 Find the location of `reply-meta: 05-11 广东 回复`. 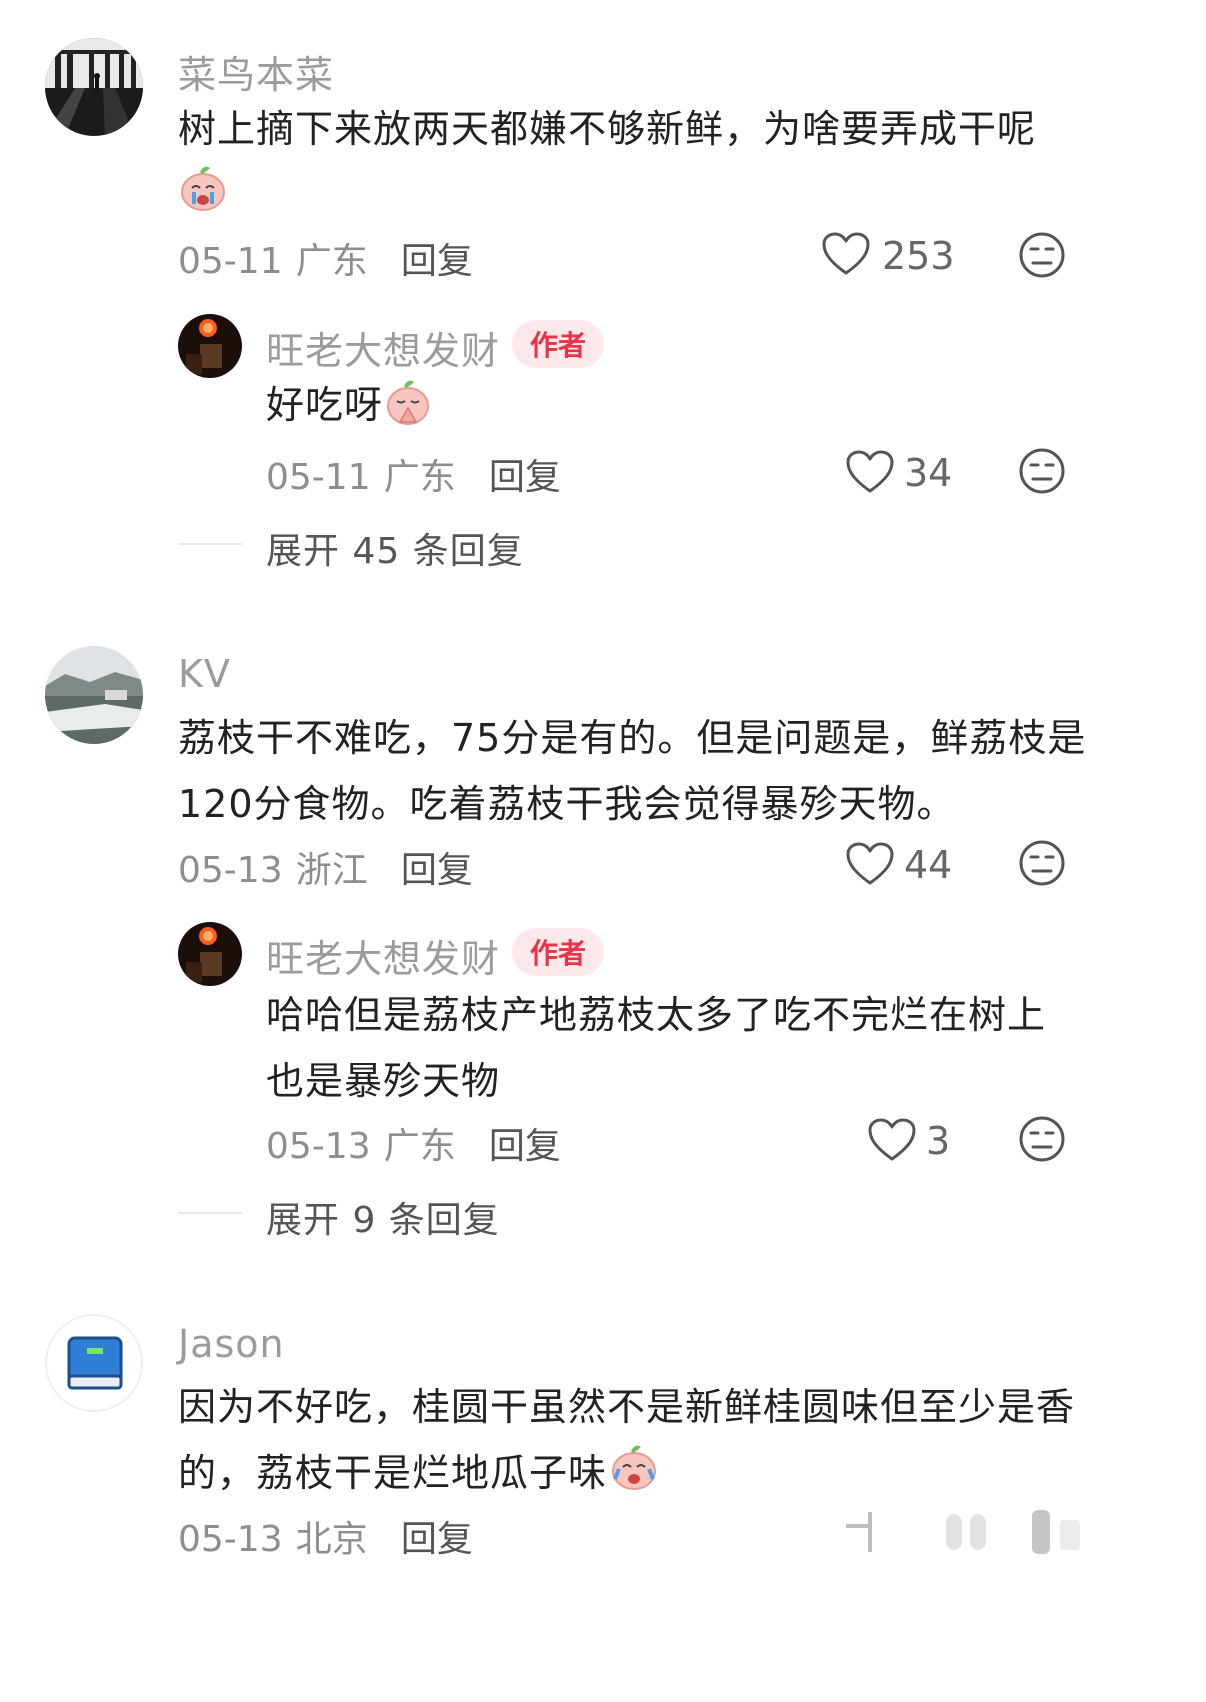

reply-meta: 05-11 广东 回复 is located at coordinates (413, 474).